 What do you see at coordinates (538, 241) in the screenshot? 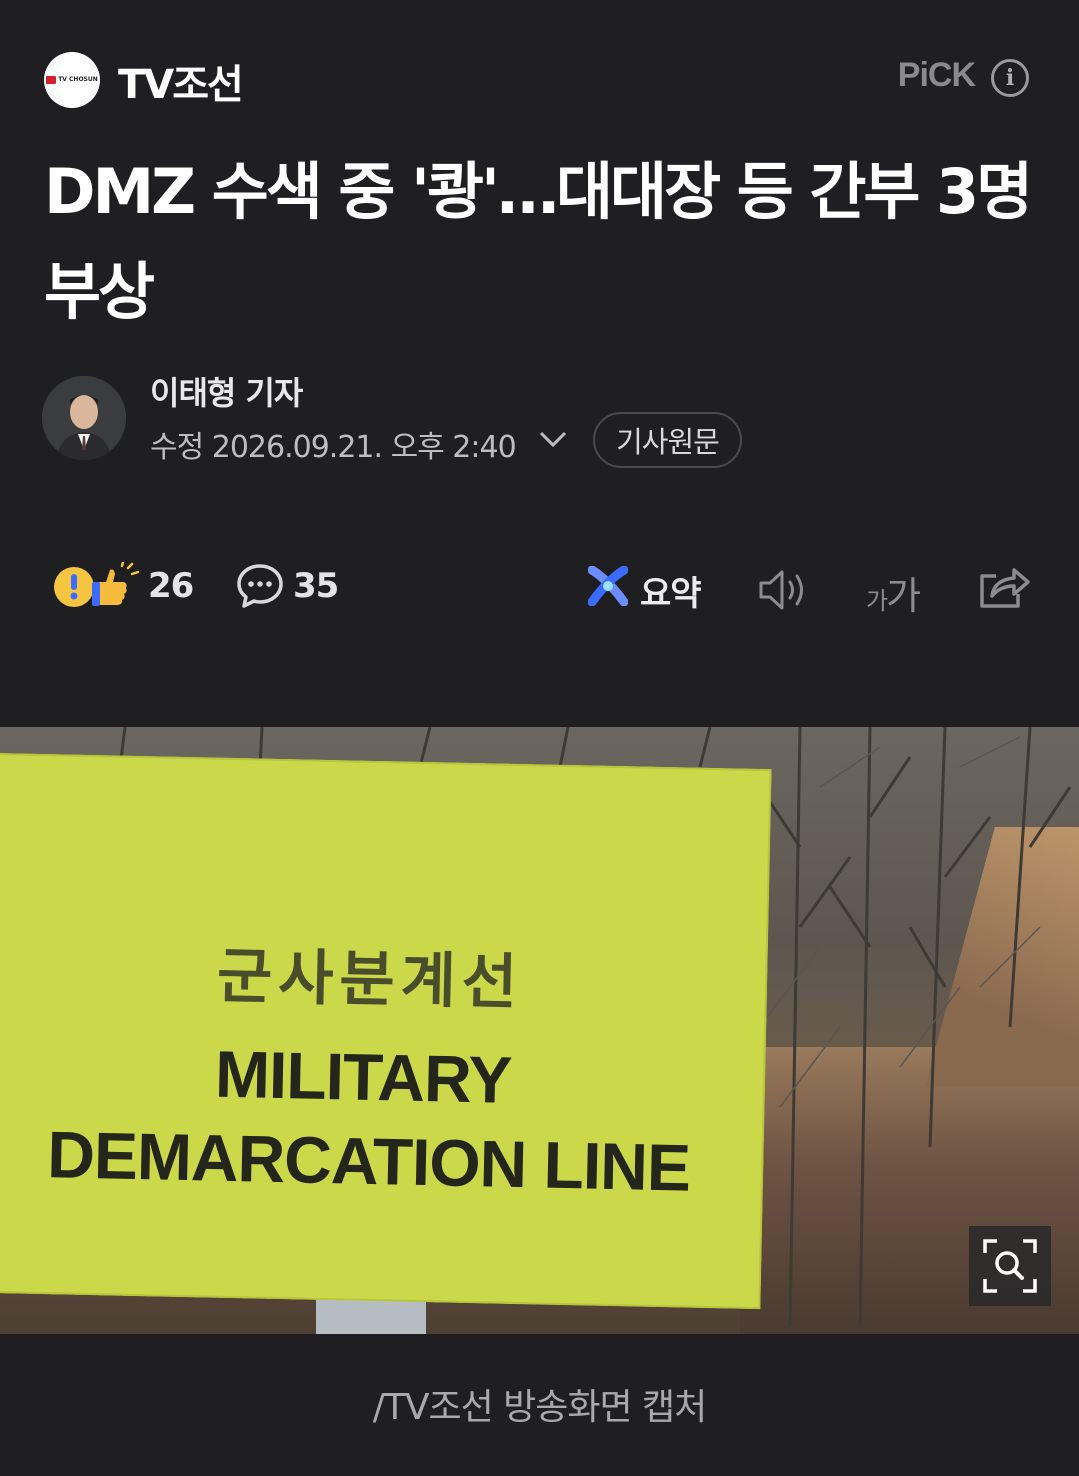
I see `article-headline: DMZ 수색 중 '쾅'…대대장 등 간부 3명 부상` at bounding box center [538, 241].